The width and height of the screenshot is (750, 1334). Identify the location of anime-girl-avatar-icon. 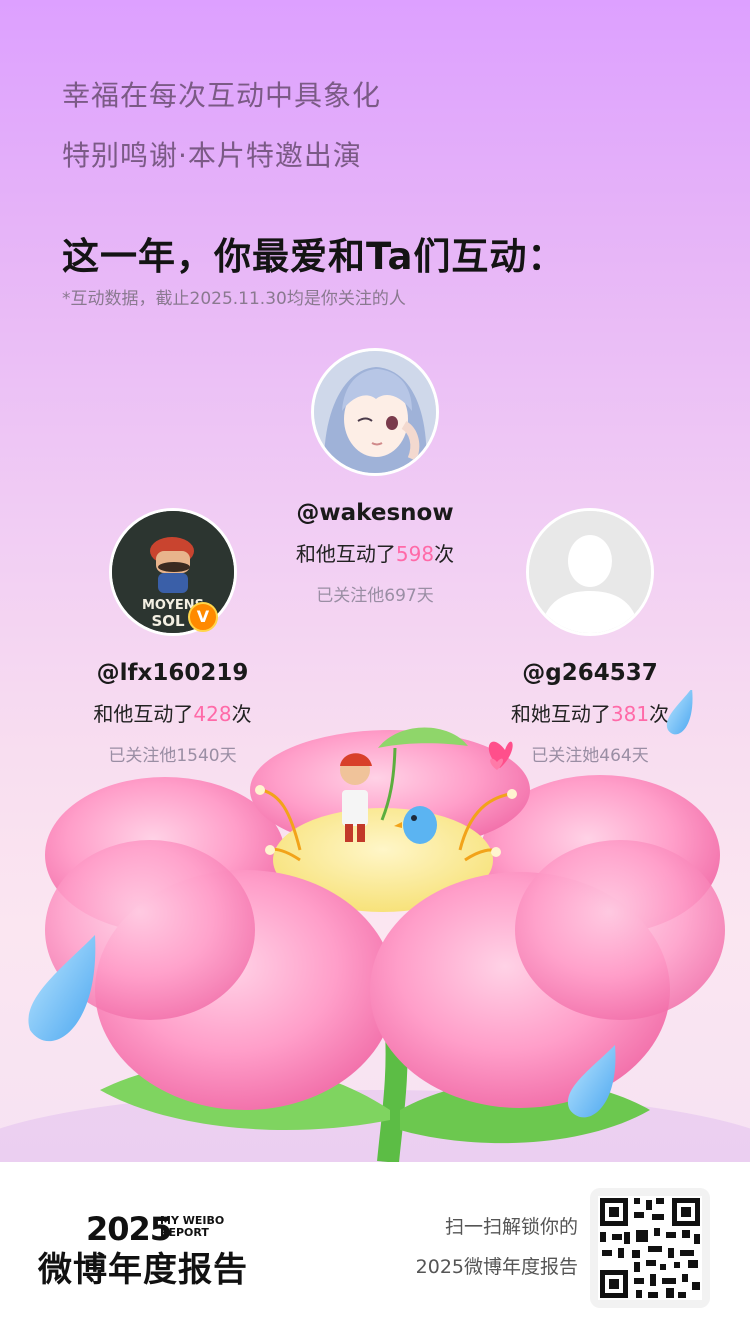
(375, 412).